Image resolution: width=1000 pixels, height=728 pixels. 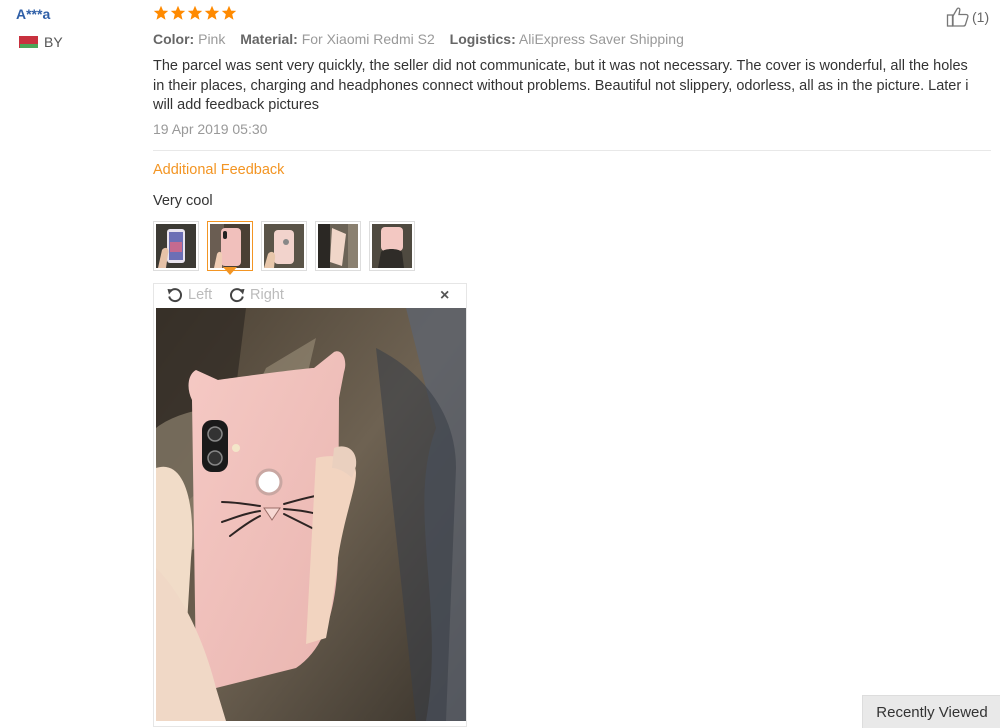 I want to click on pink-case-photo, so click(x=230, y=246).